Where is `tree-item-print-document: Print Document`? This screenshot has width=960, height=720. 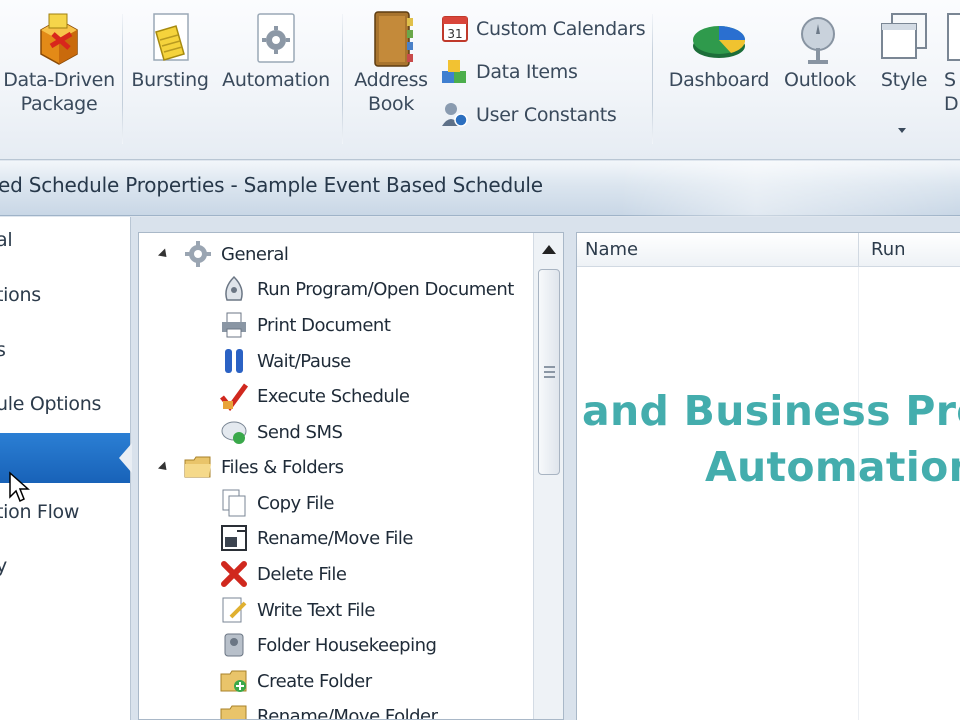
tree-item-print-document: Print Document is located at coordinates (305, 325).